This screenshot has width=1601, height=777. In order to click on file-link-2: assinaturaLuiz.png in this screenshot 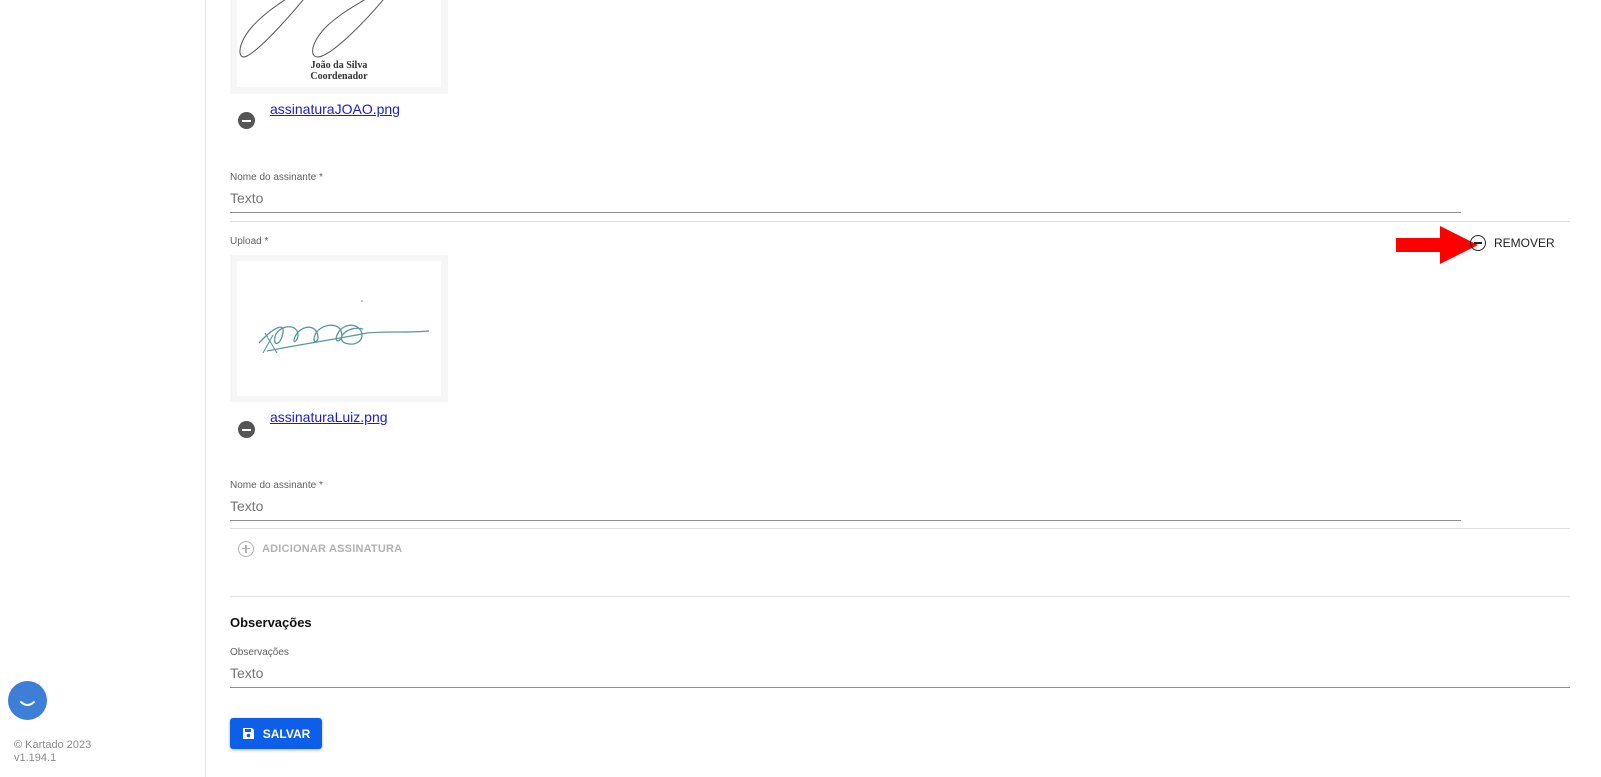, I will do `click(329, 417)`.